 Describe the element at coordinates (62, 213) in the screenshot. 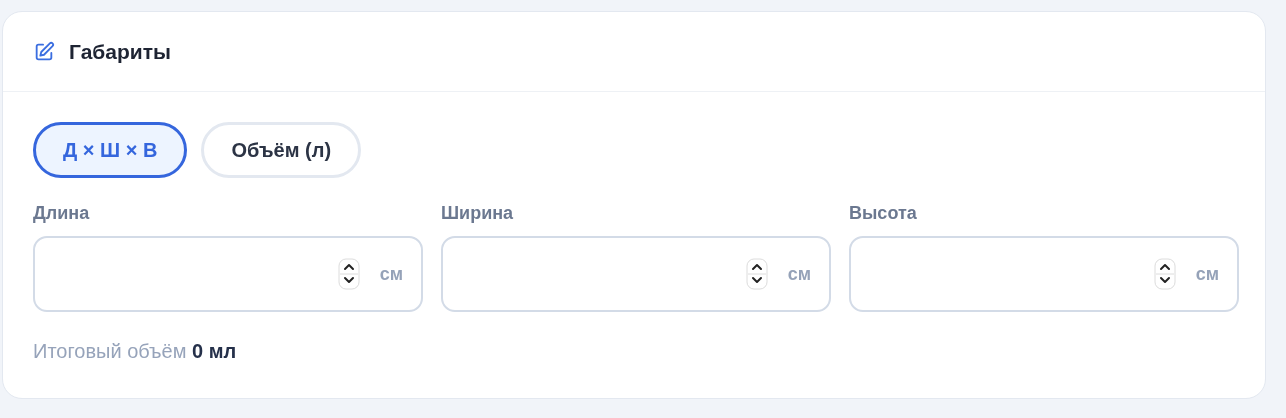

I see `field-label: Длина` at that location.